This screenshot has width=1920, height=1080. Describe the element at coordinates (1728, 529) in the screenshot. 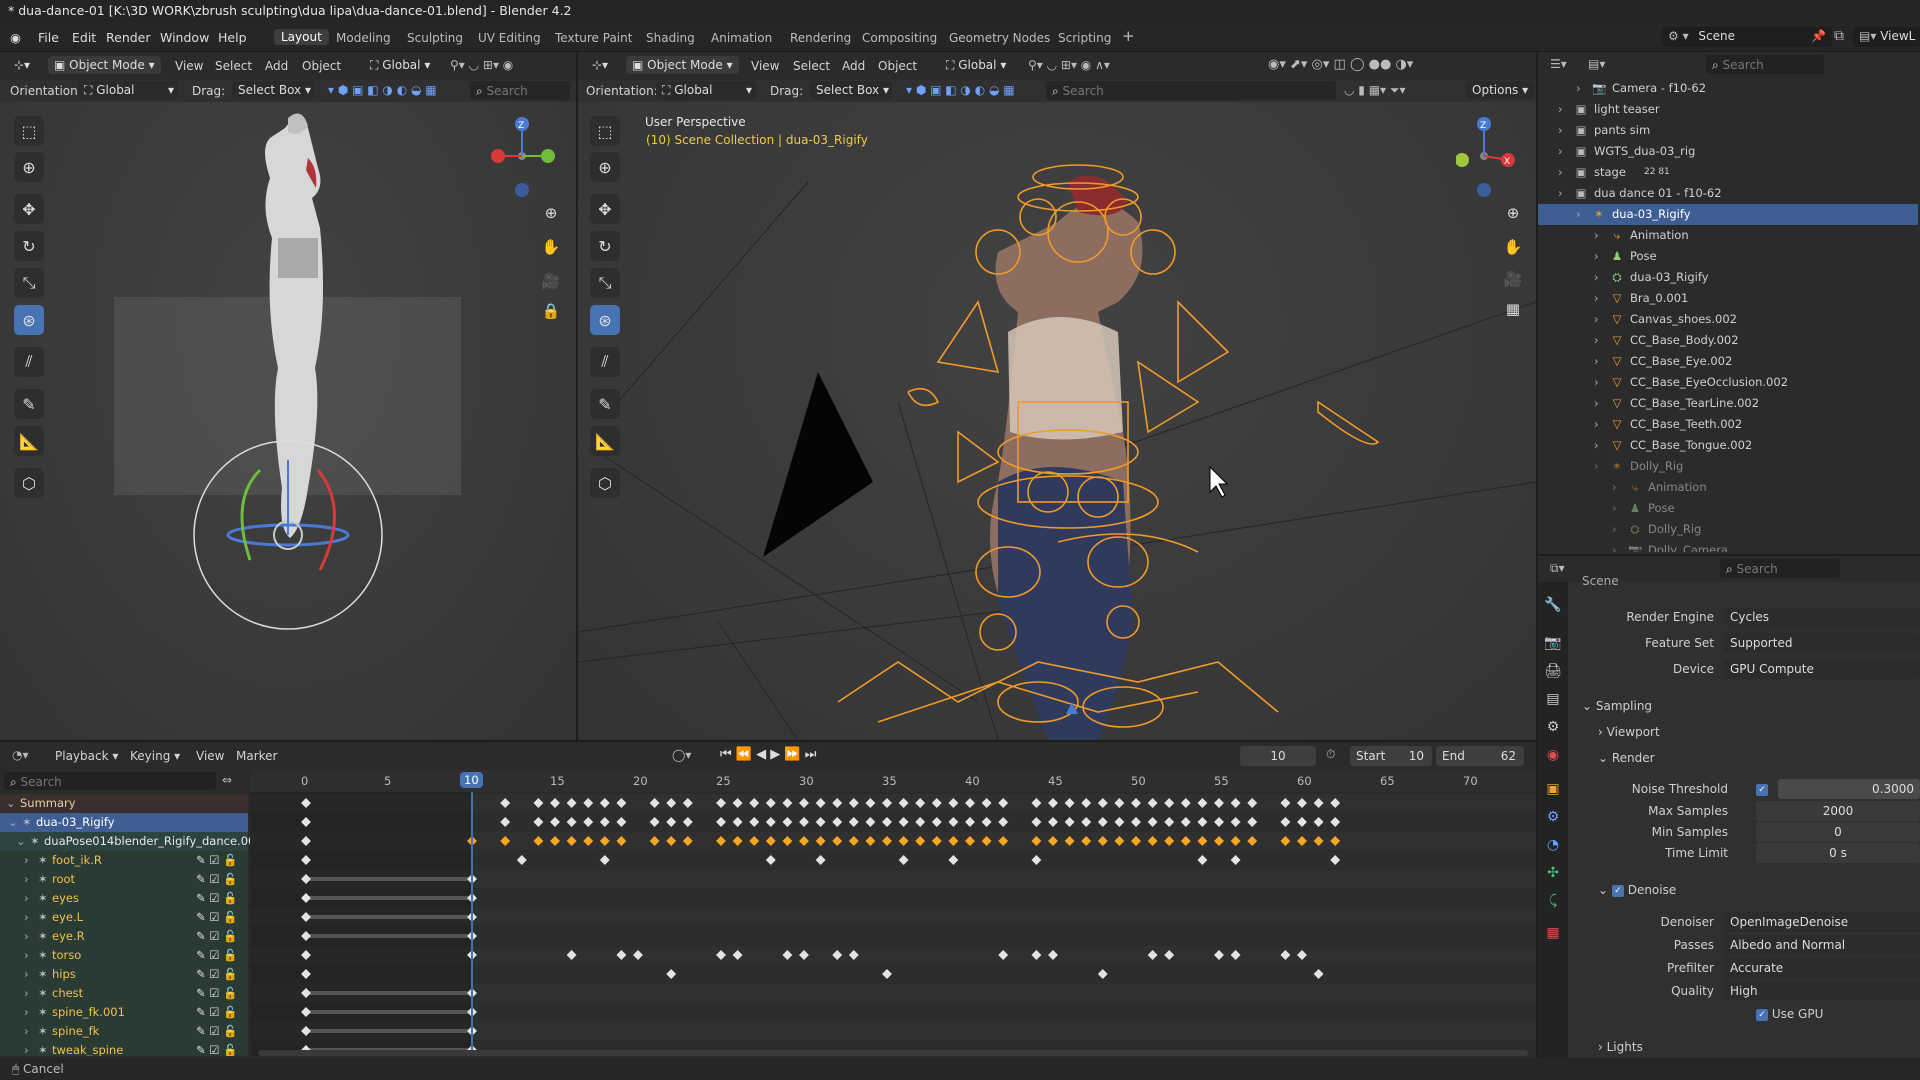

I see `outliner-row: › ⛭ Dolly_Rig` at that location.